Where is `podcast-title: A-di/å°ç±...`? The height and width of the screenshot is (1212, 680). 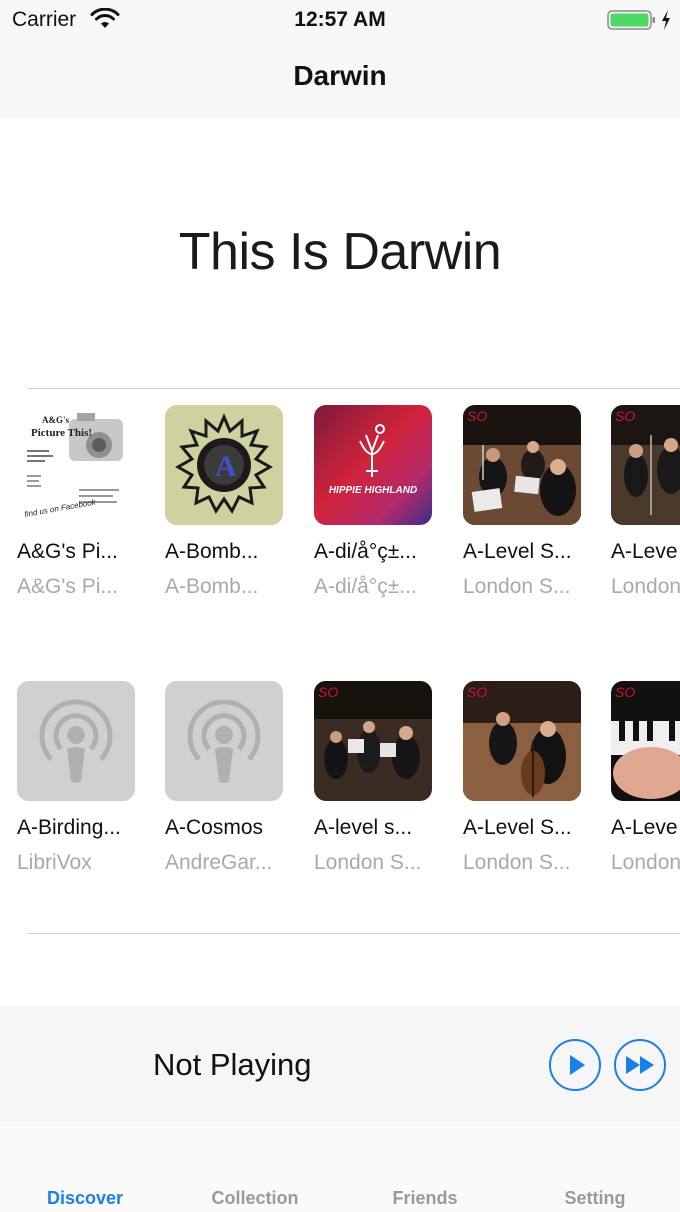
podcast-title: A-di/å°ç±... is located at coordinates (365, 551).